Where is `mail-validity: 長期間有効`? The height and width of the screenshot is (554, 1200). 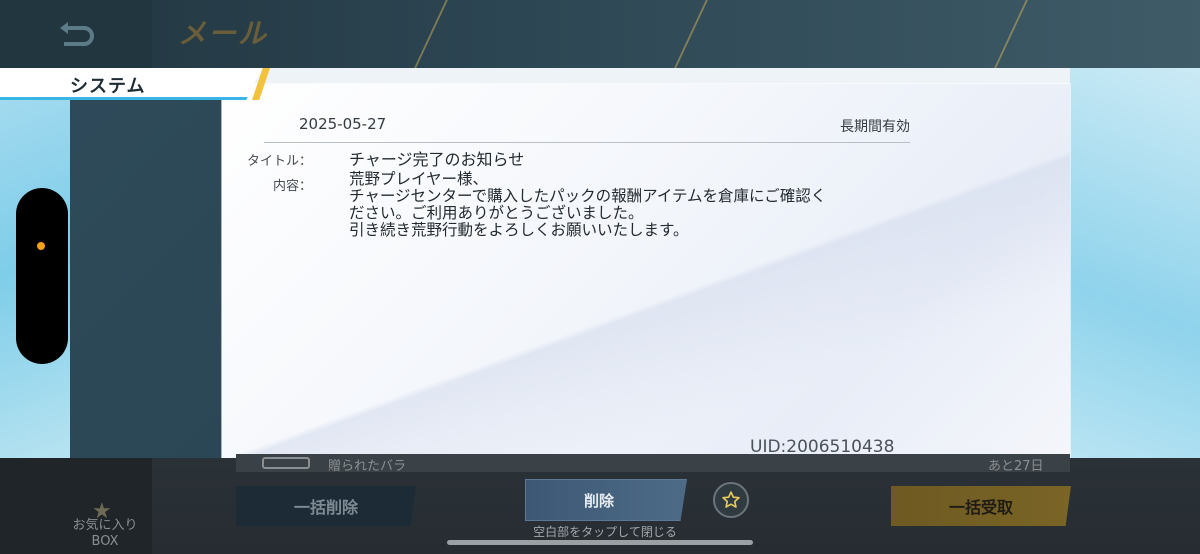
mail-validity: 長期間有効 is located at coordinates (875, 127).